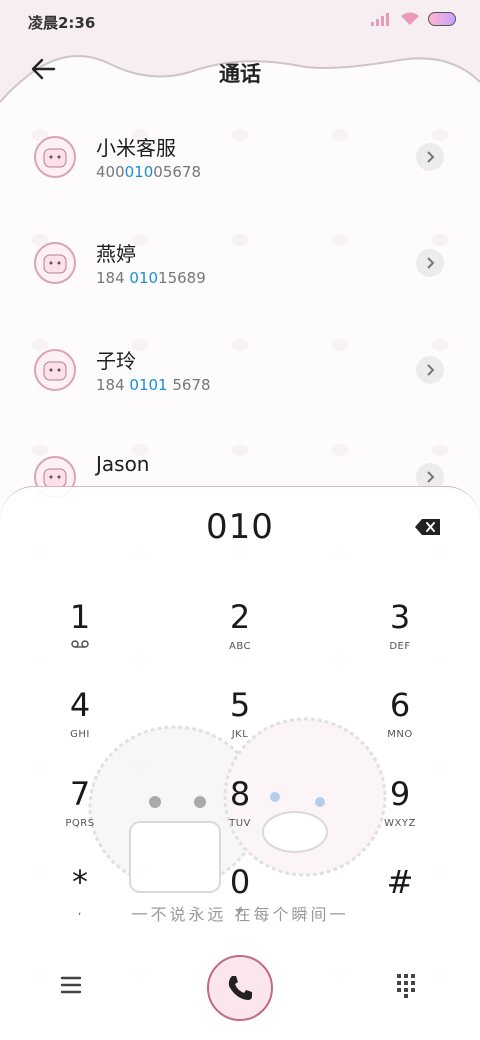 The width and height of the screenshot is (480, 1040). I want to click on key-digit: 7, so click(80, 794).